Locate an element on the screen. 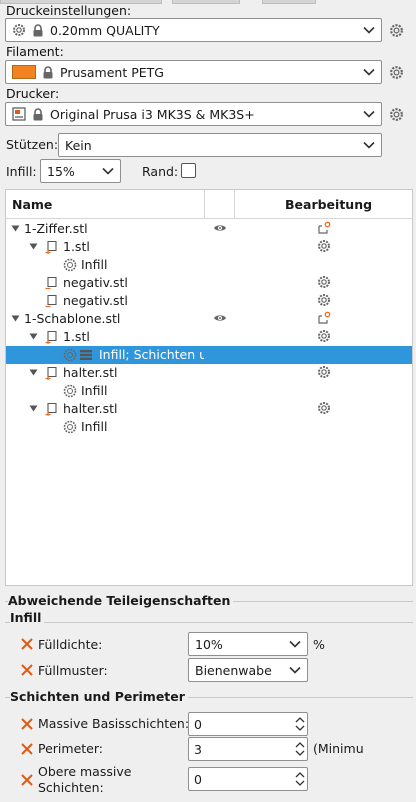 The width and height of the screenshot is (416, 802). fill-pattern-combo: Bienenwabe is located at coordinates (248, 670).